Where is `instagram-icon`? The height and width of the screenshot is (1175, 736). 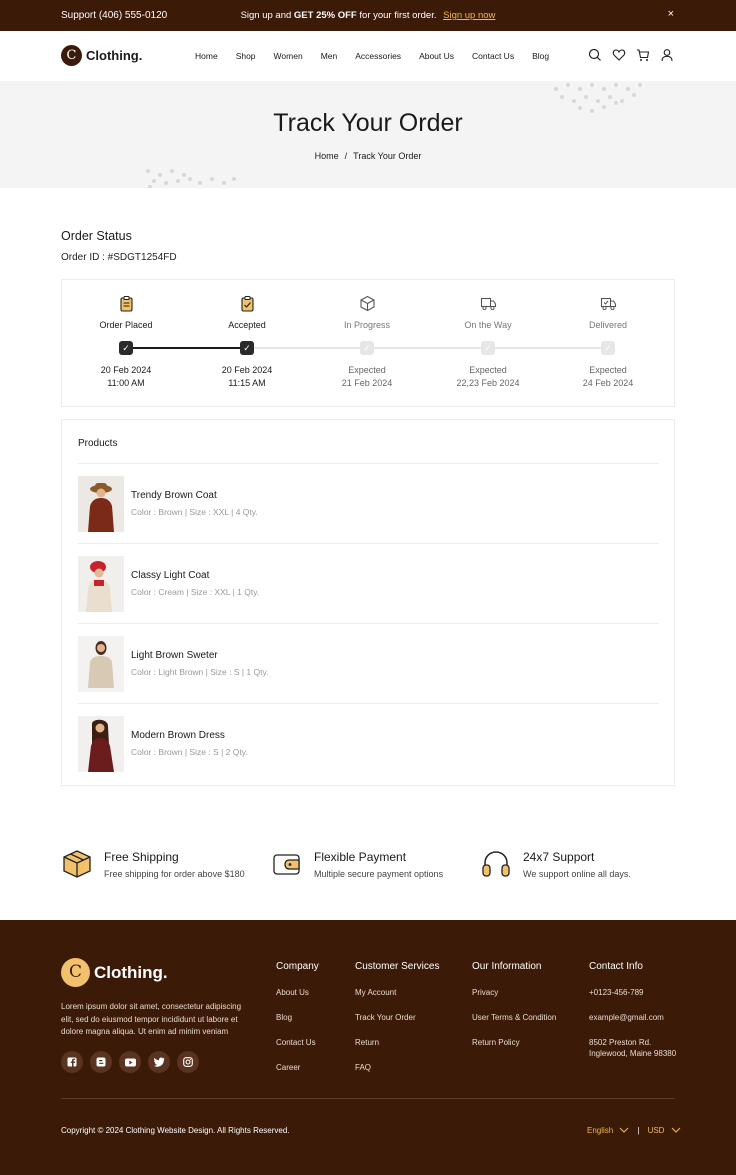
instagram-icon is located at coordinates (188, 1062).